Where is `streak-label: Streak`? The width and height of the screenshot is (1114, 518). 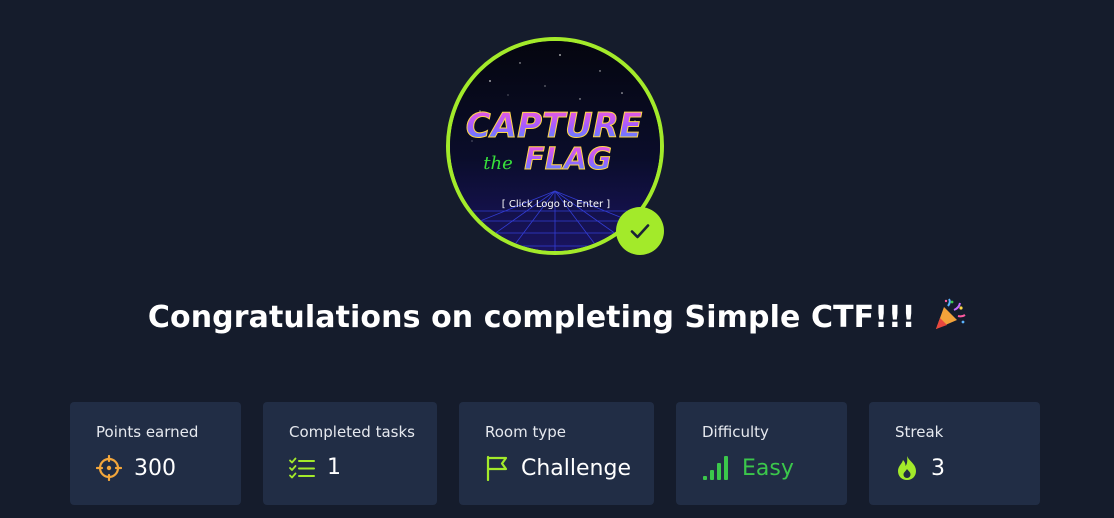
streak-label: Streak is located at coordinates (919, 432).